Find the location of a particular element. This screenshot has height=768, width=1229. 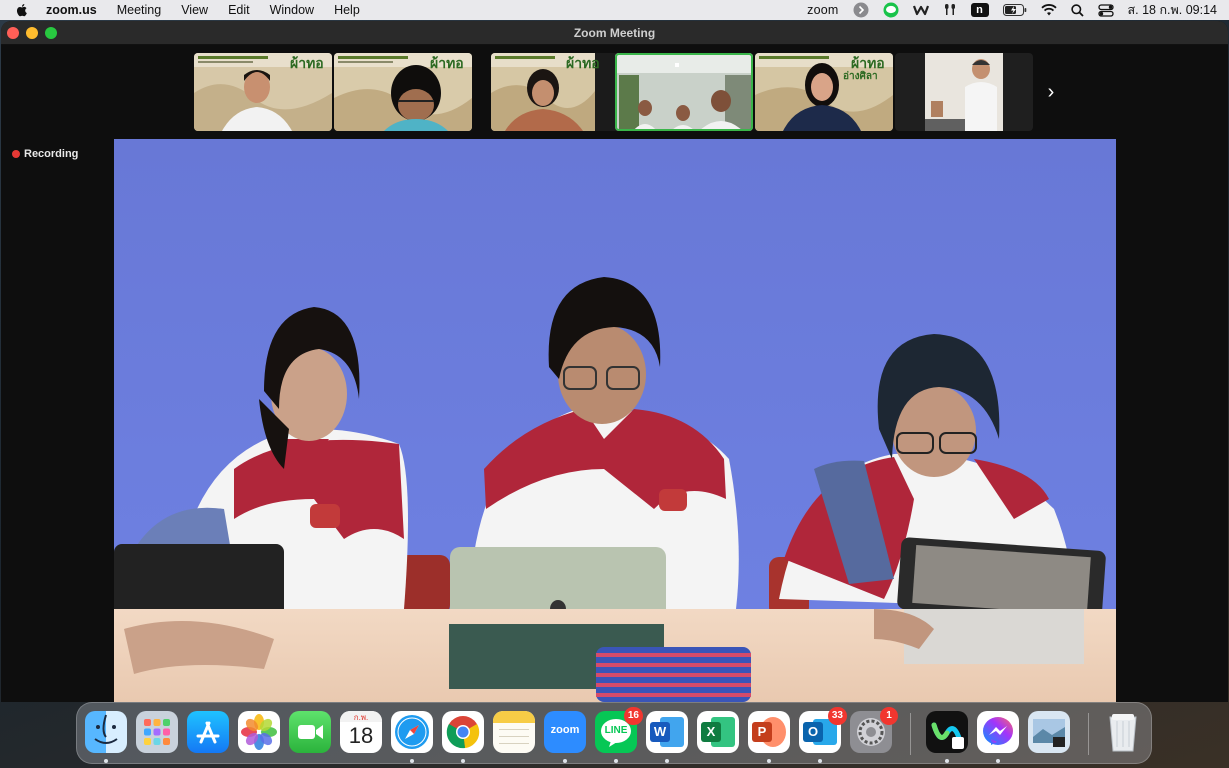

menu-clock: ส. 18 ก.พ. 09:14 is located at coordinates (1172, 10).